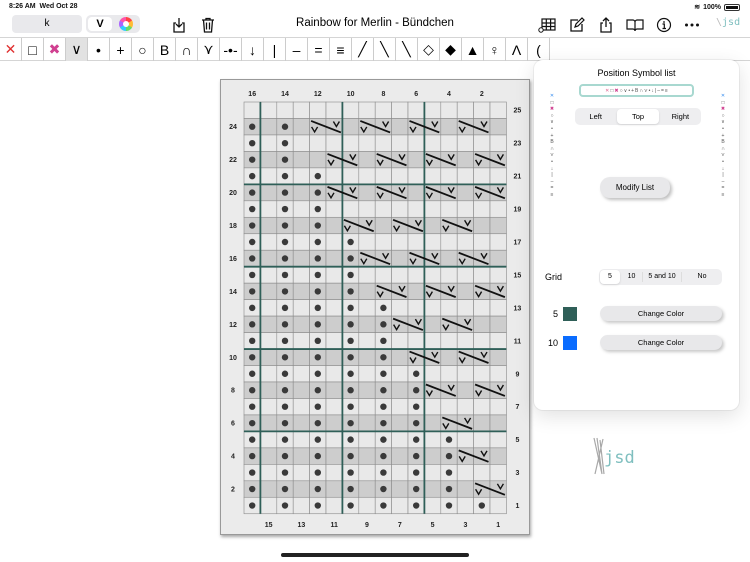 This screenshot has height=562, width=750. I want to click on no-stitch-symbol-button: ✖, so click(55, 49).